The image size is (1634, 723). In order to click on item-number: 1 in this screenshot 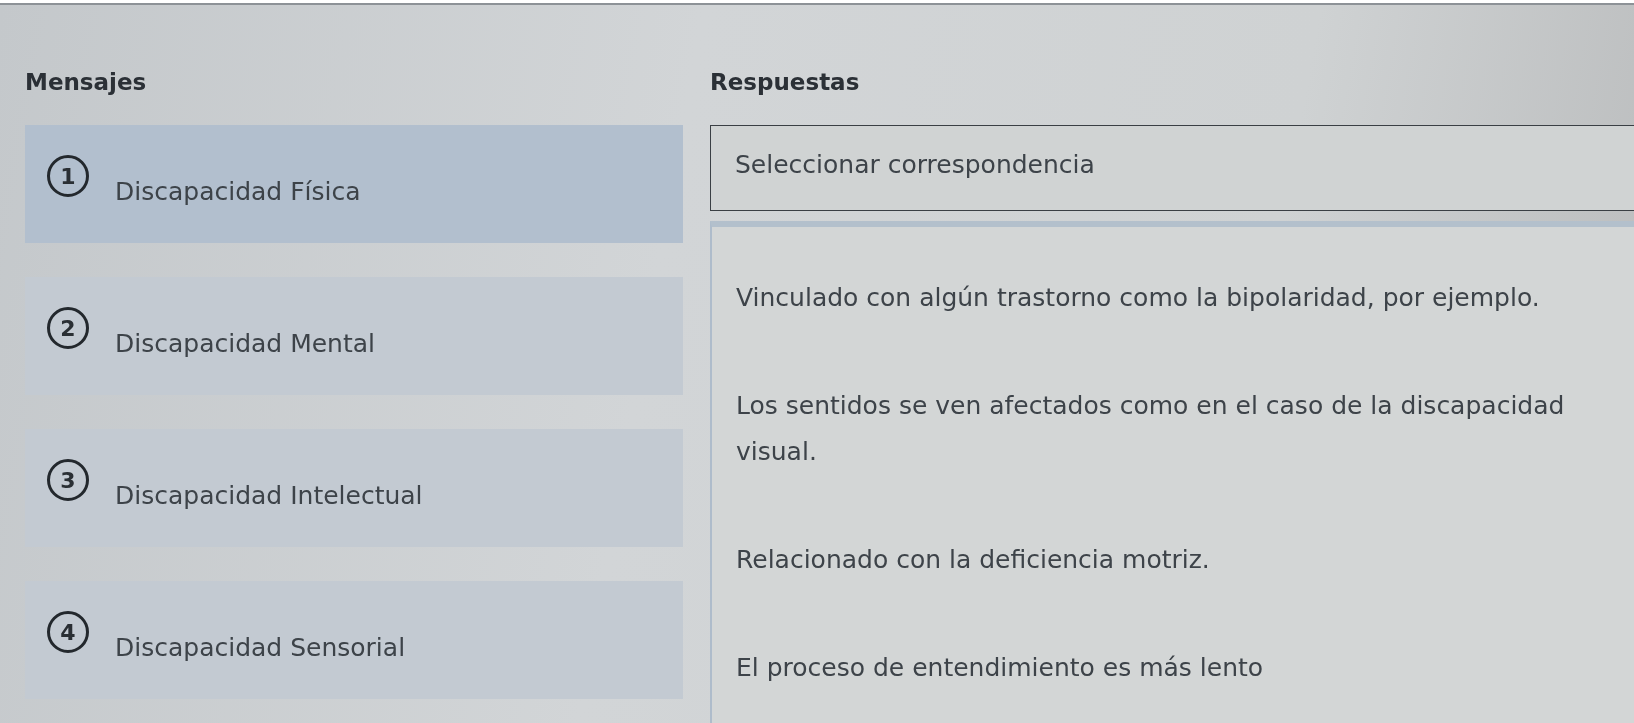, I will do `click(68, 176)`.